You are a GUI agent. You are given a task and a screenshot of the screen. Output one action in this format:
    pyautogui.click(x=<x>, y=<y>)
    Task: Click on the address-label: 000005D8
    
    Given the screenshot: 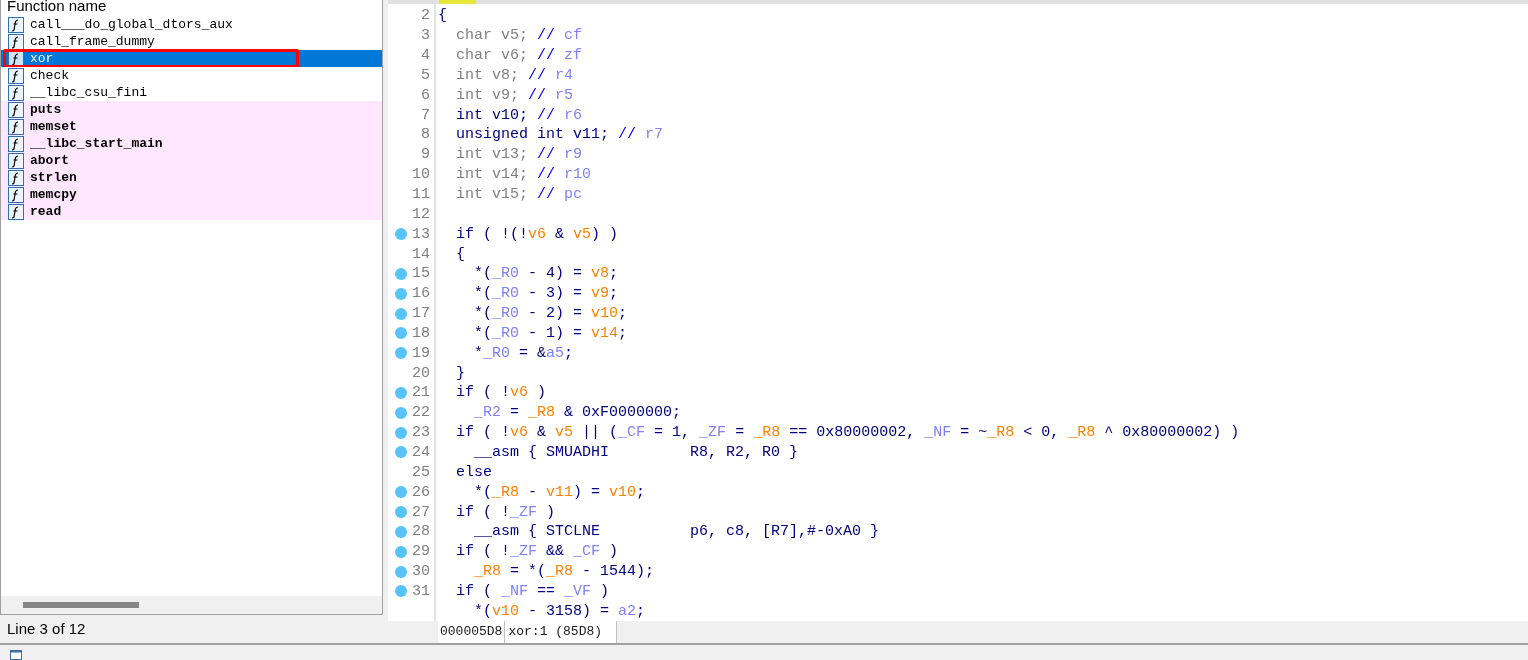 What is the action you would take?
    pyautogui.click(x=472, y=632)
    